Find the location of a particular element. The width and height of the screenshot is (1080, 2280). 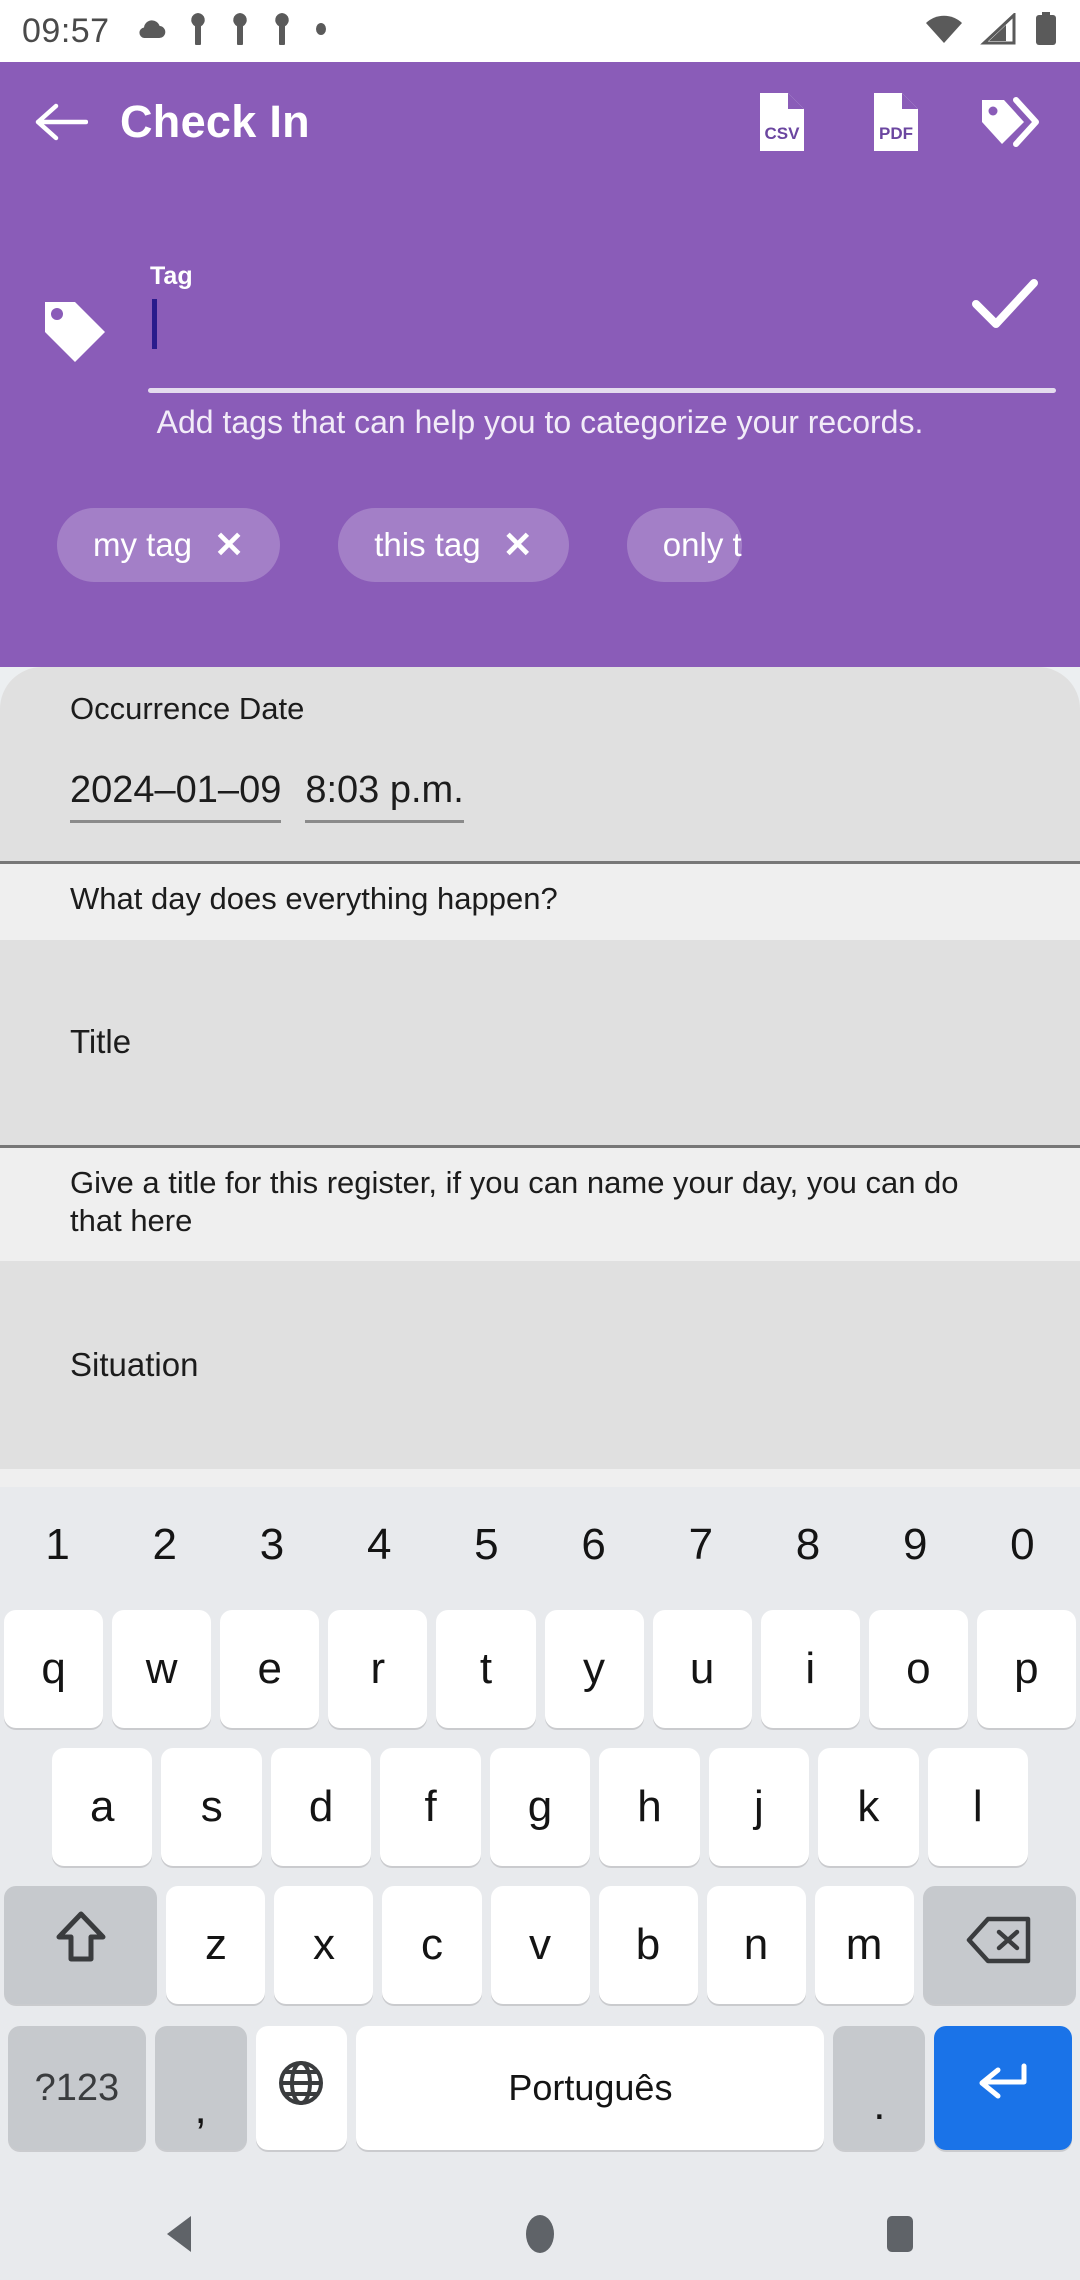

keyboard-row-bottom-letters: z x c v b n m is located at coordinates (540, 1945).